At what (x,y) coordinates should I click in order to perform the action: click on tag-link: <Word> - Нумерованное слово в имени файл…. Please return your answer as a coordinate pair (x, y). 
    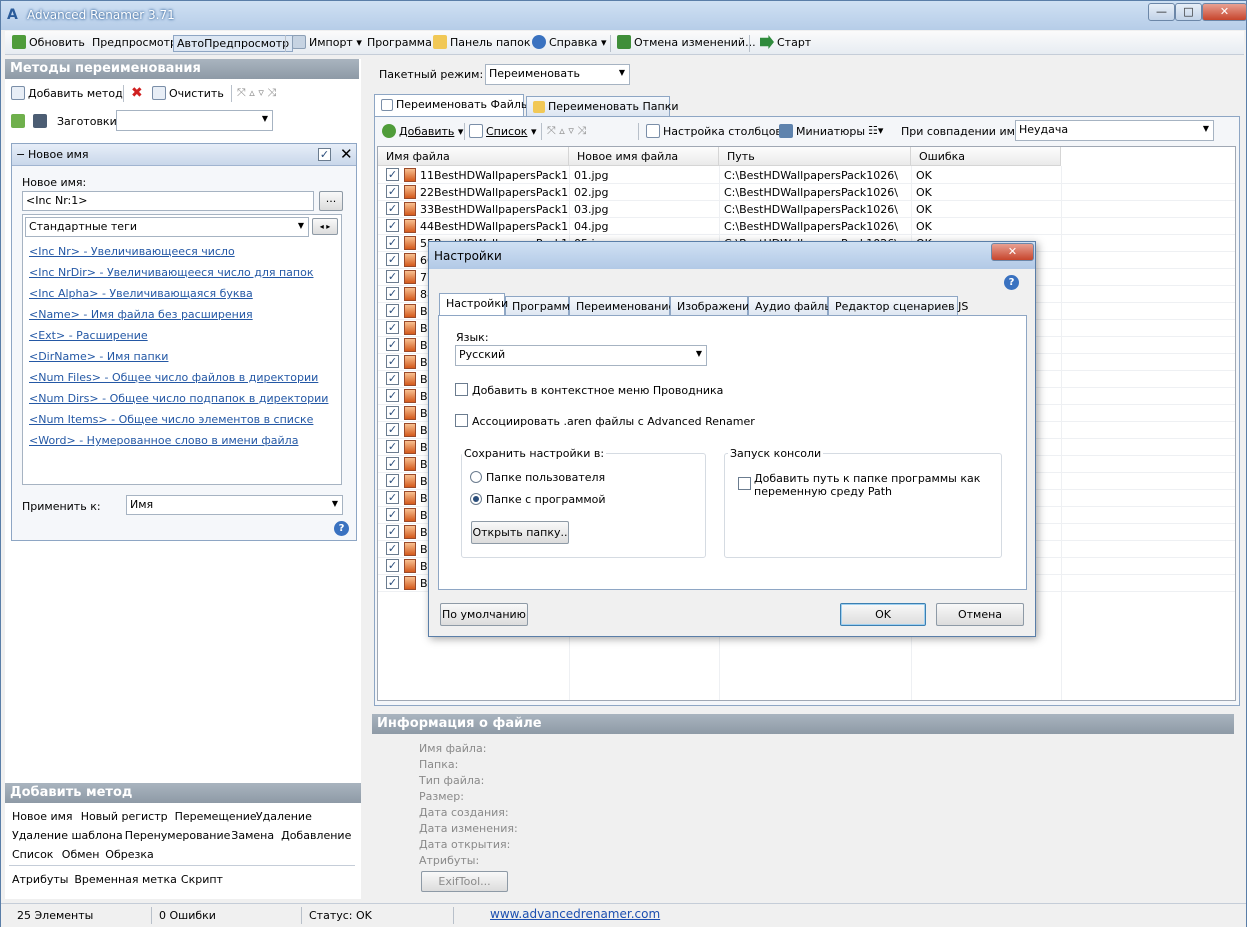
    Looking at the image, I should click on (163, 440).